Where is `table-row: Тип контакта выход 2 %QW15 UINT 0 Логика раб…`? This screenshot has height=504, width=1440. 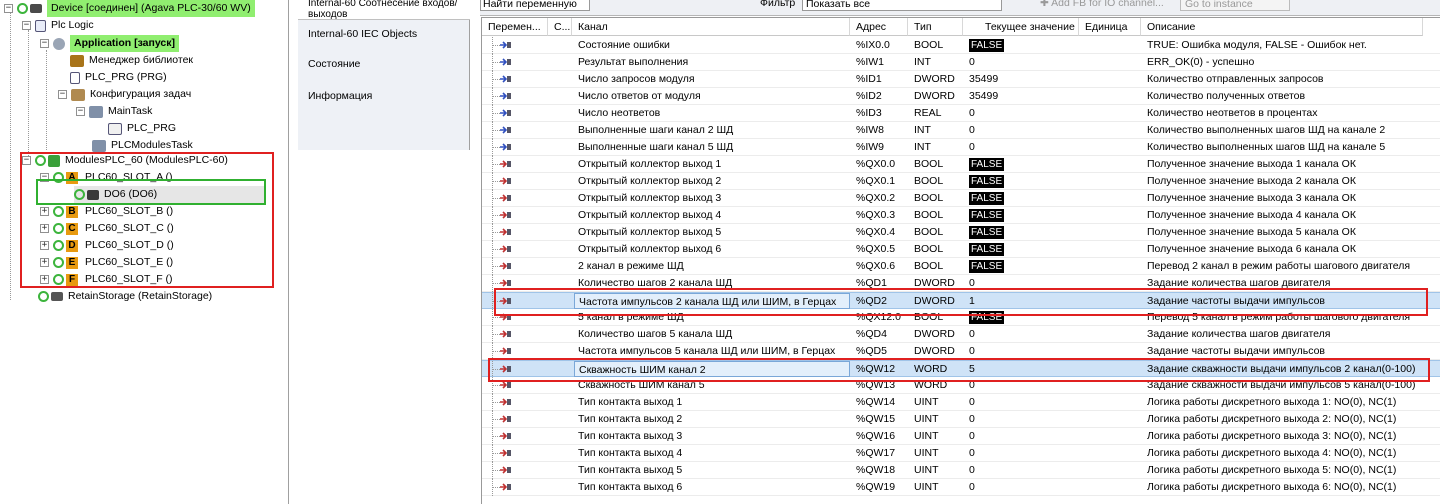
table-row: Тип контакта выход 2 %QW15 UINT 0 Логика раб… is located at coordinates (961, 419).